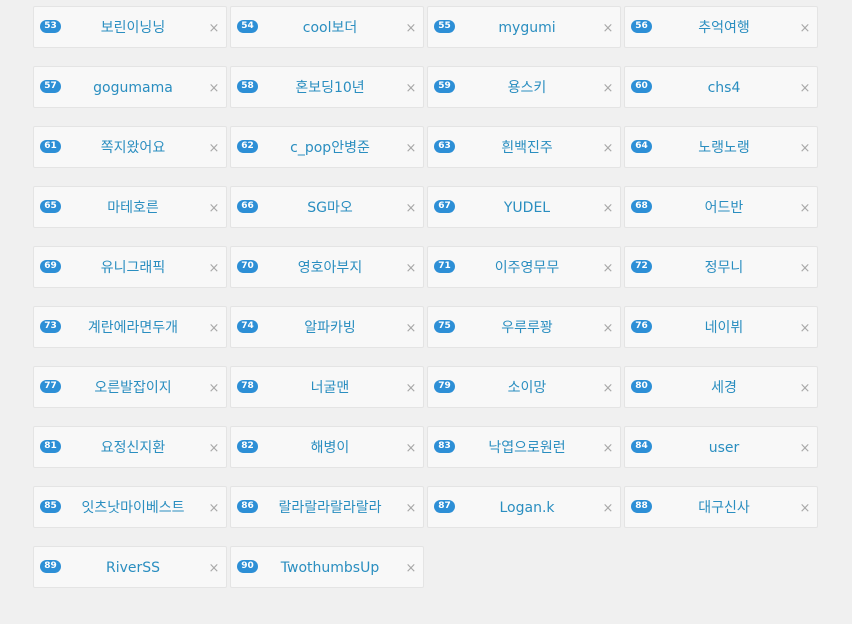 This screenshot has width=852, height=624. I want to click on member-chip: 53 보린이닝닝 ×, so click(130, 27).